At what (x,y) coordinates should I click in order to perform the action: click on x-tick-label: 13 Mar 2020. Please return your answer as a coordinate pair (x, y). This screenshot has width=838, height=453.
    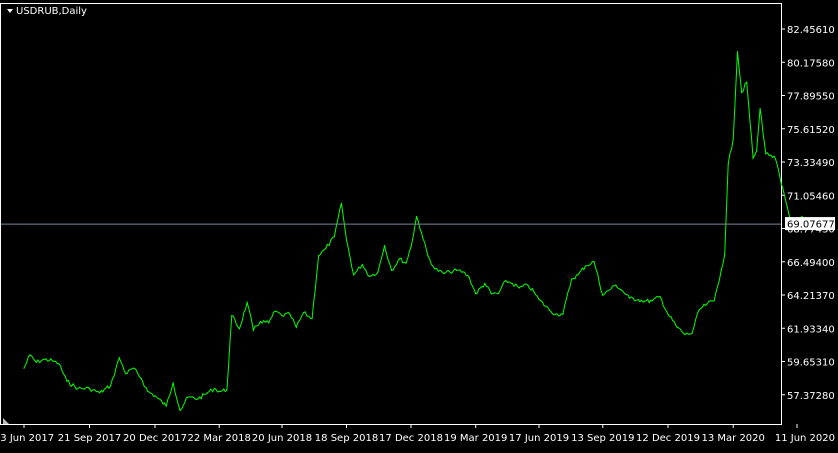
    Looking at the image, I should click on (733, 438).